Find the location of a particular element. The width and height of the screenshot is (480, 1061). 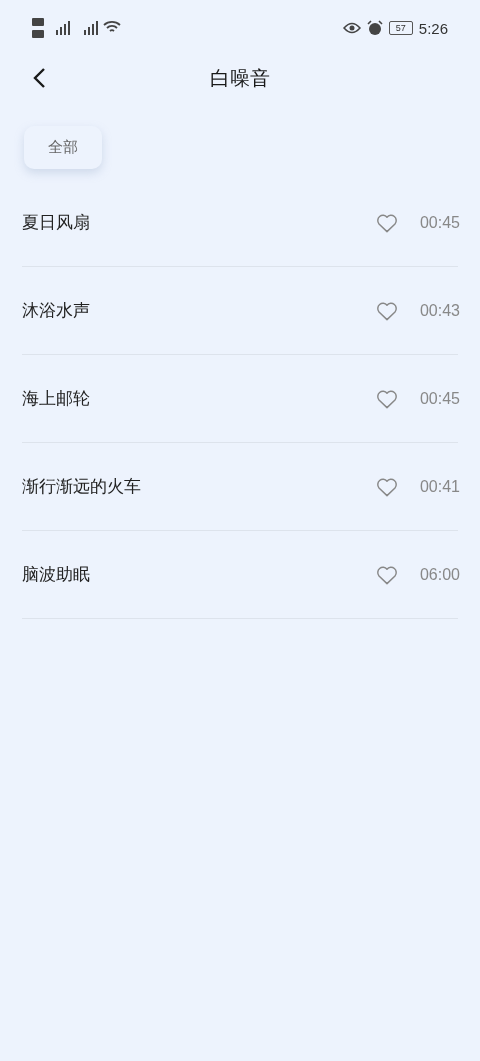

track-duration: 00:43 is located at coordinates (439, 310).